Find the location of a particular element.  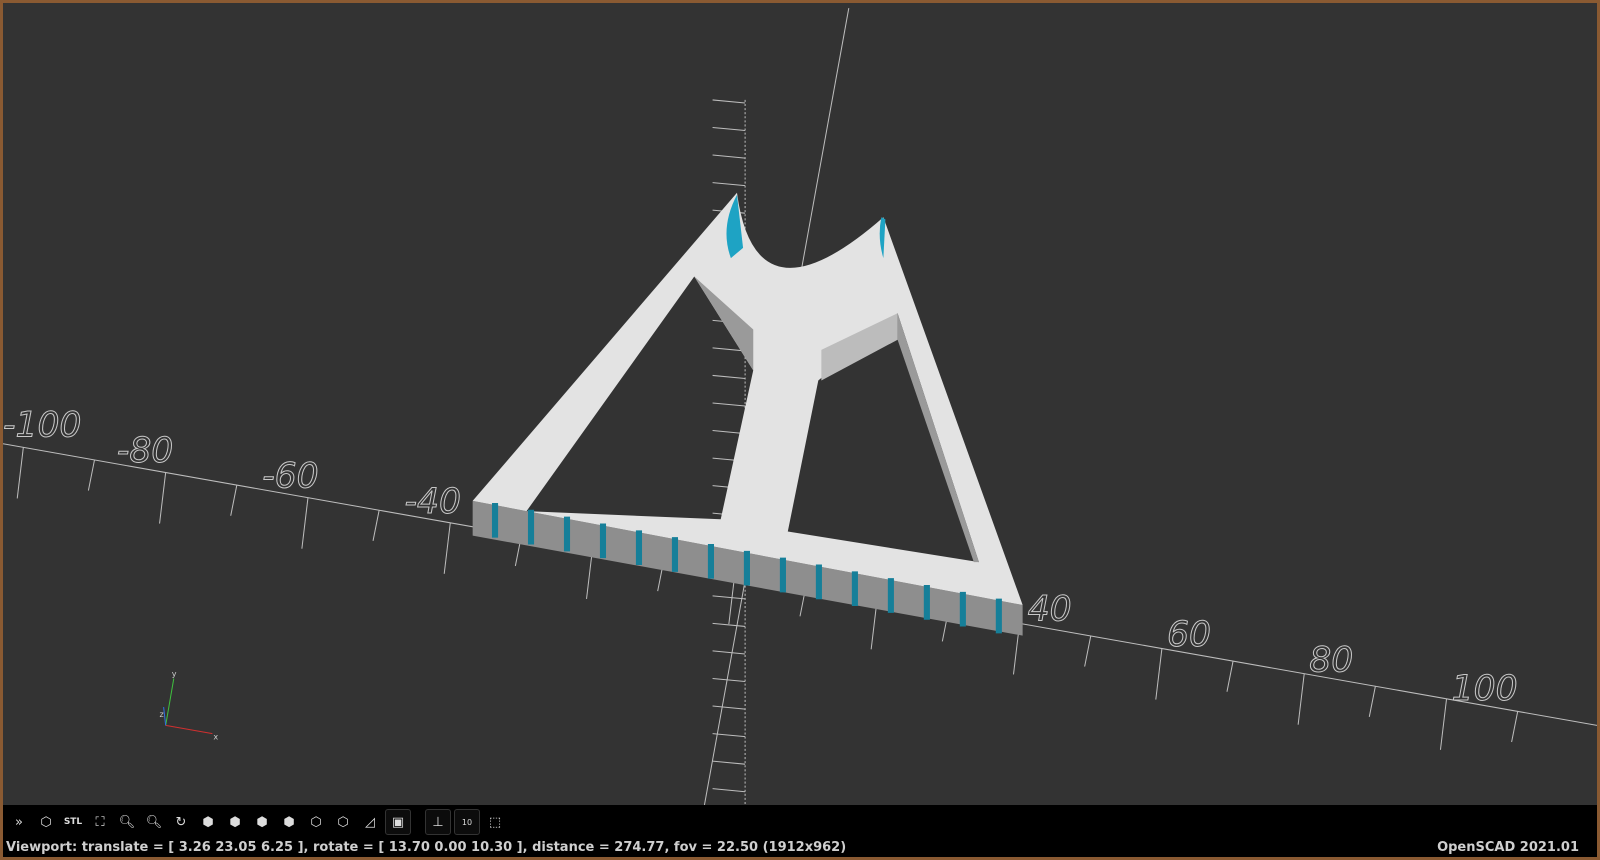

zoom-out-icon: 🔍︎ is located at coordinates (154, 822).